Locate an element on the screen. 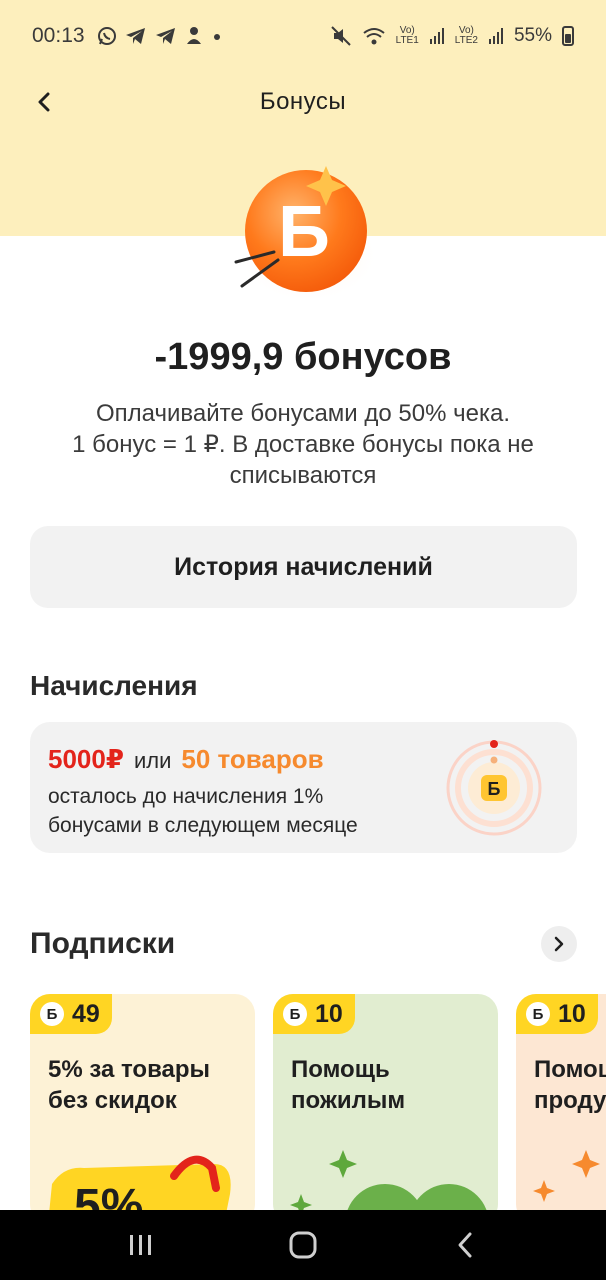 This screenshot has width=606, height=1280. recent-apps-button is located at coordinates (141, 1245).